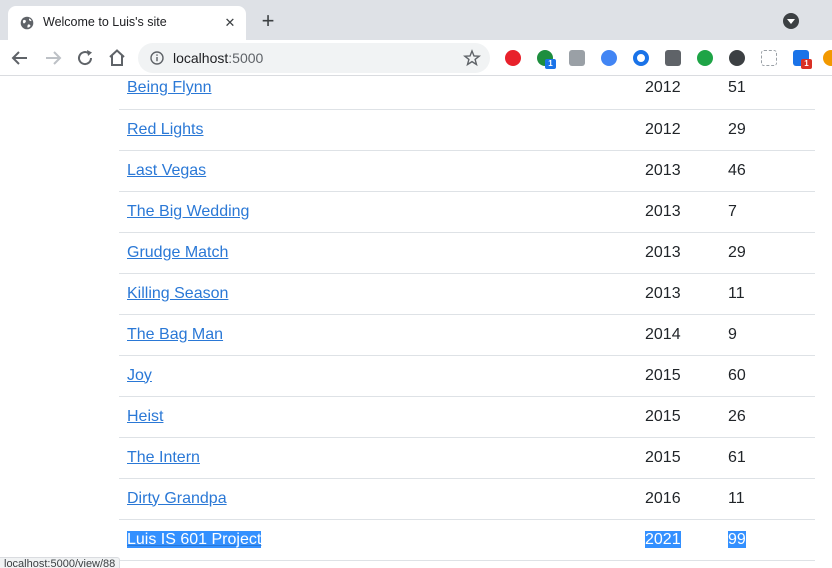 This screenshot has height=568, width=832. I want to click on new-tab-button: +, so click(268, 21).